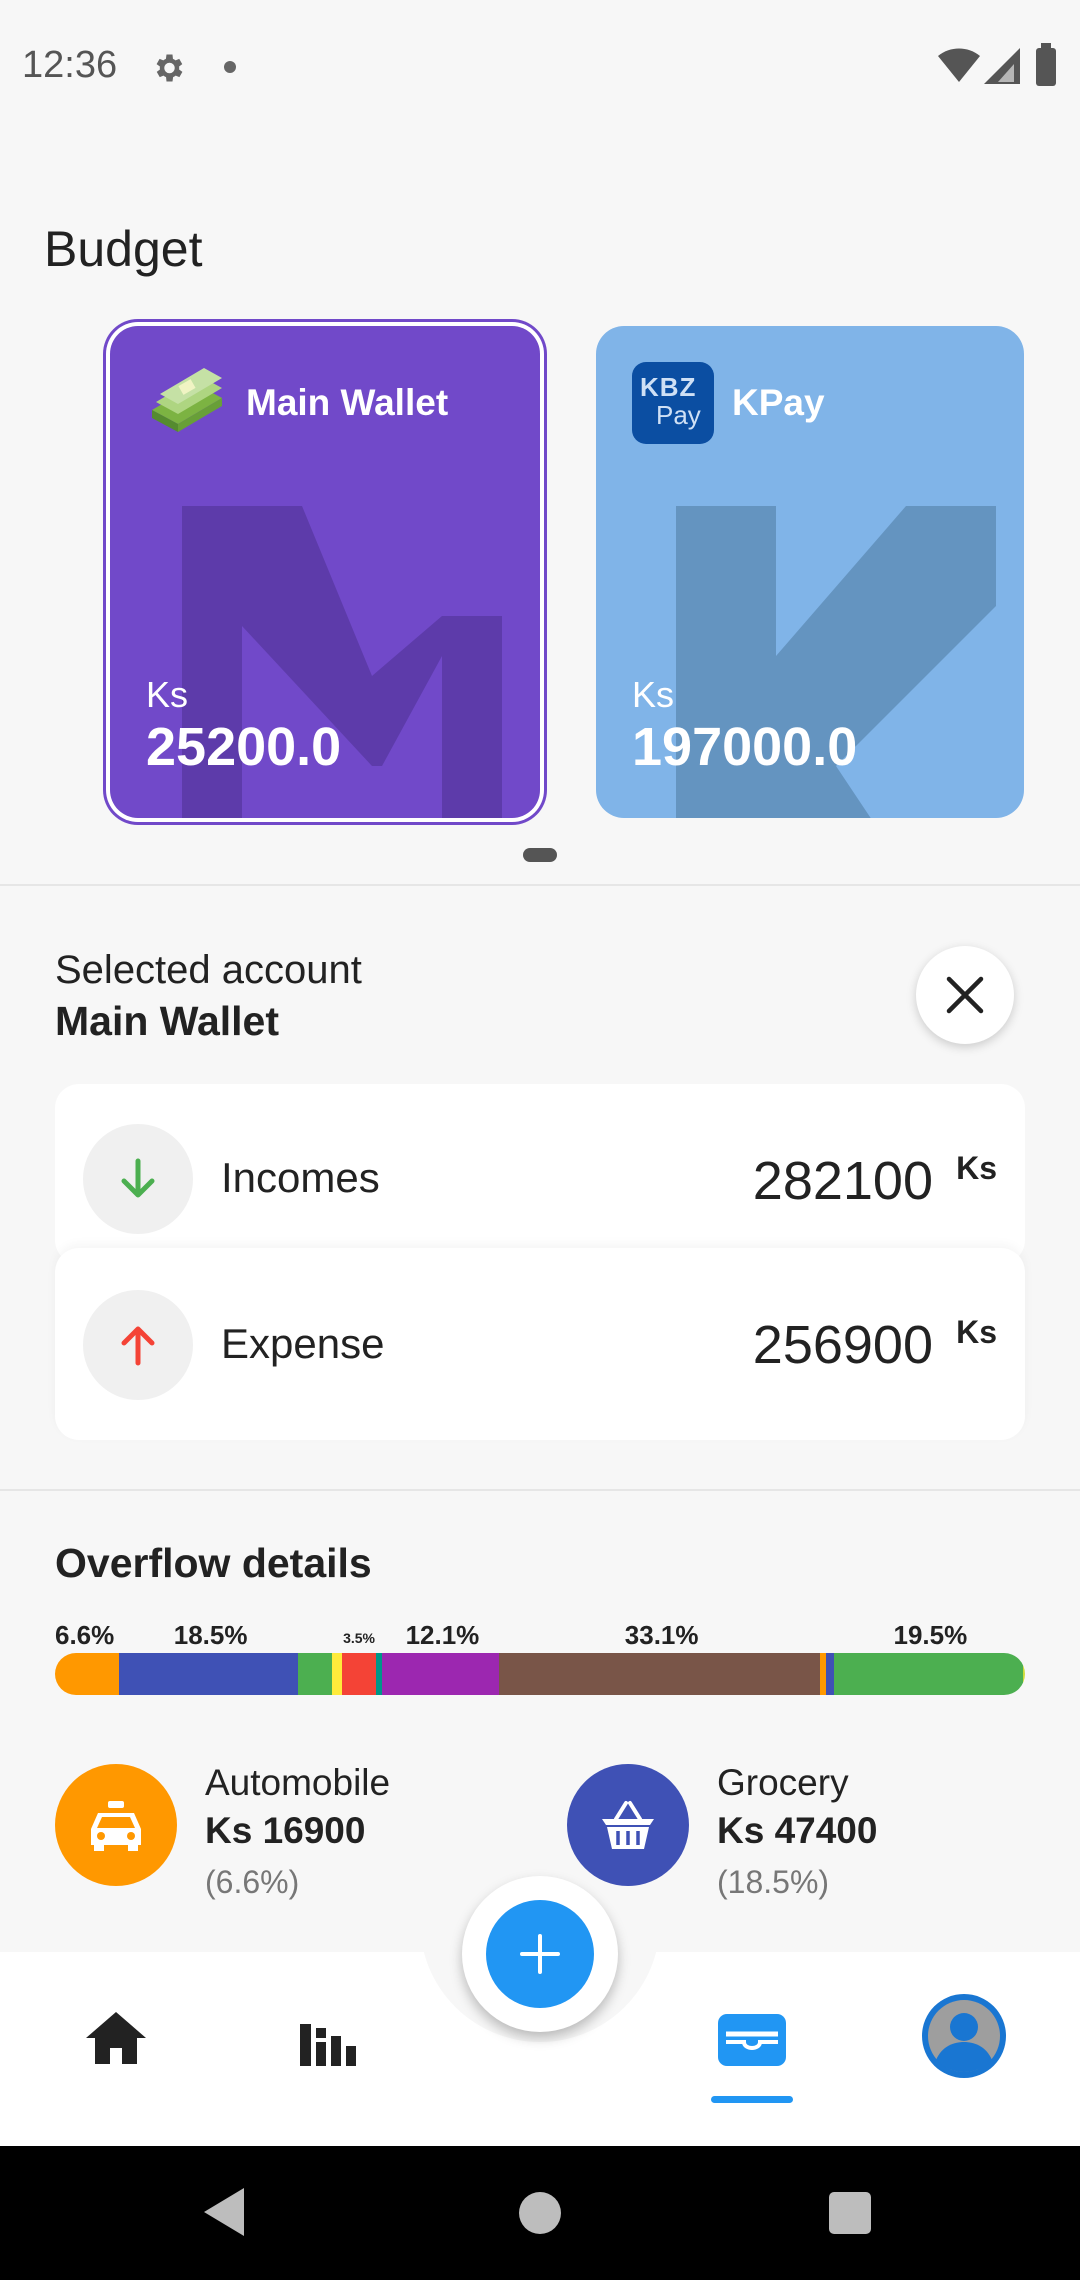 The width and height of the screenshot is (1080, 2280). What do you see at coordinates (187, 400) in the screenshot?
I see `money-stack-icon` at bounding box center [187, 400].